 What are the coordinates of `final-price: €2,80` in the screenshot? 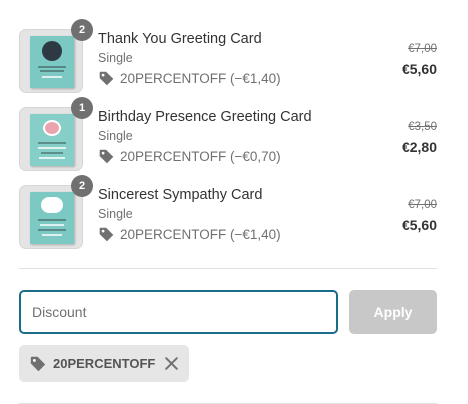 It's located at (419, 147).